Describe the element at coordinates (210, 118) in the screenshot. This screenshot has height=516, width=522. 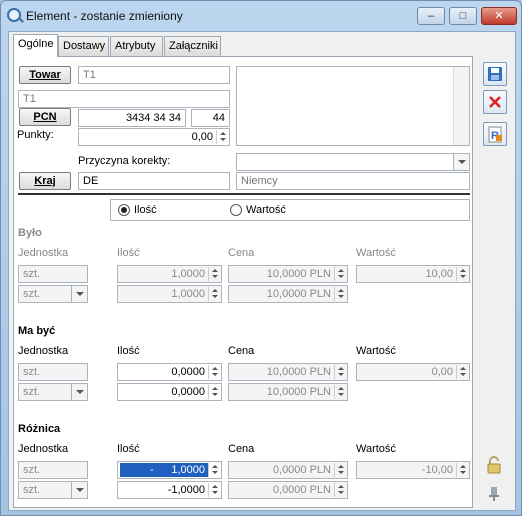
I see `pcn-suffix-field: 44` at that location.